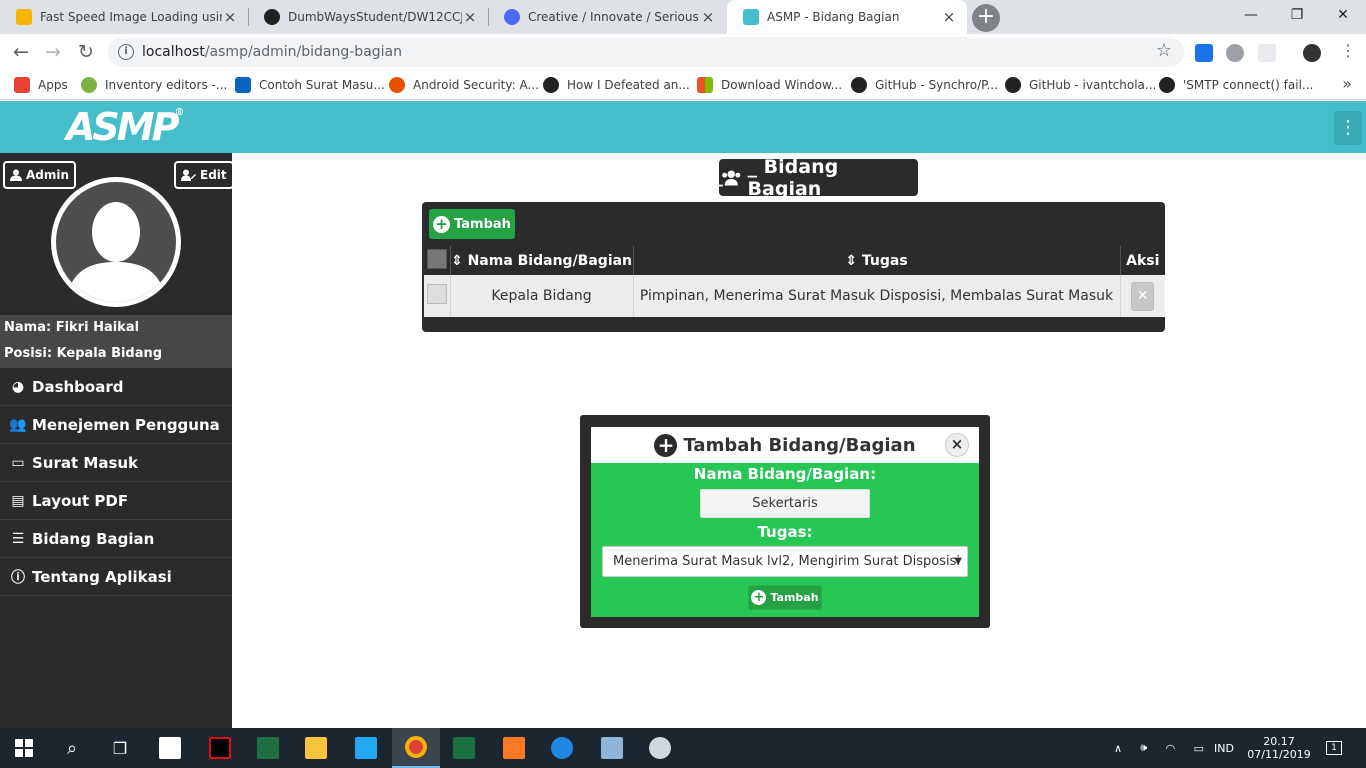  What do you see at coordinates (116, 242) in the screenshot?
I see `avatar` at bounding box center [116, 242].